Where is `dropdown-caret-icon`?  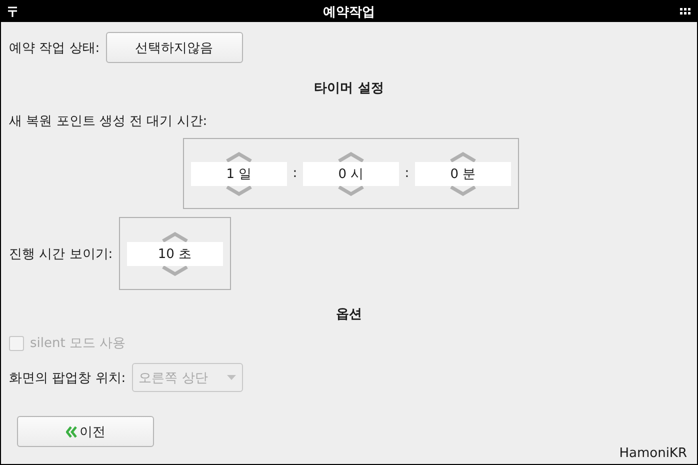
dropdown-caret-icon is located at coordinates (231, 377).